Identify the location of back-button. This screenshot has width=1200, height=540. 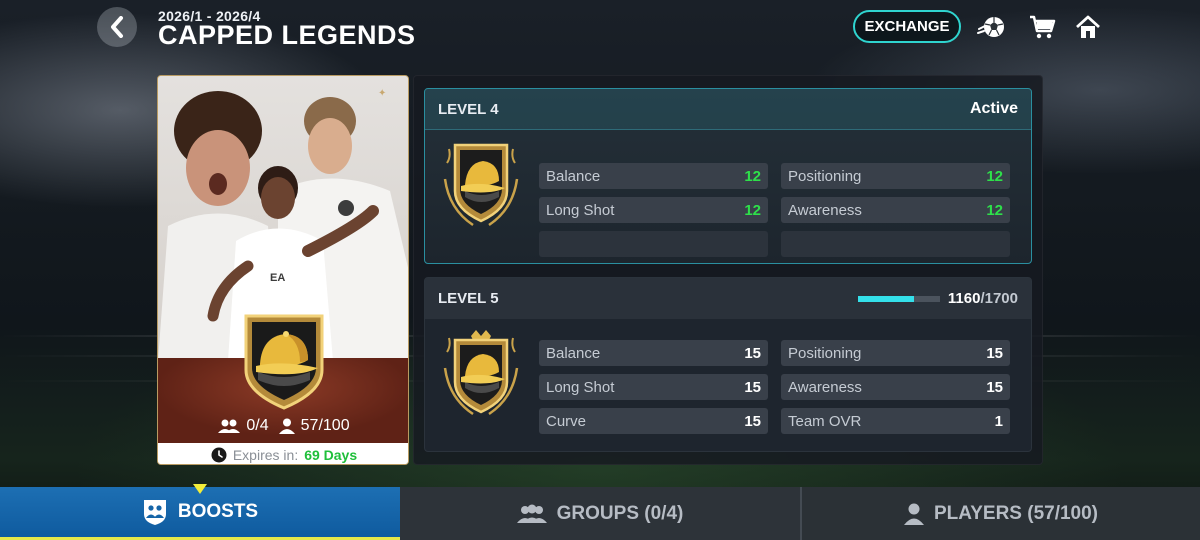
(117, 27).